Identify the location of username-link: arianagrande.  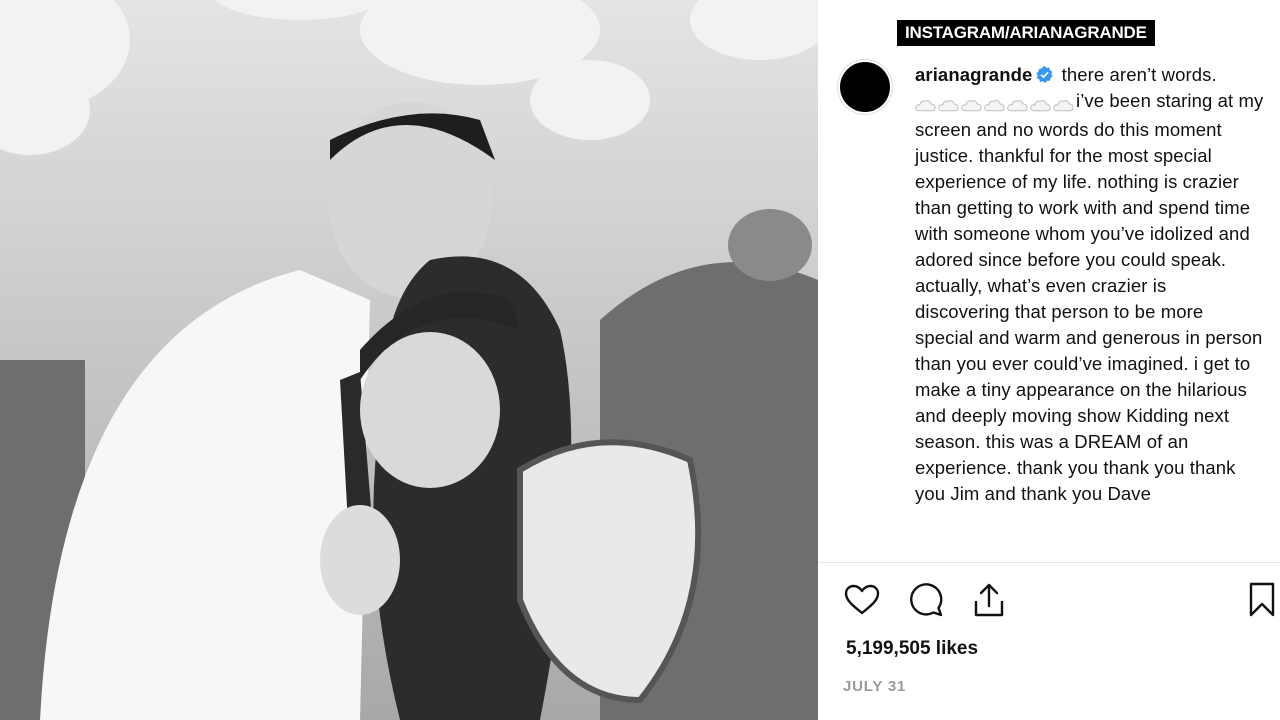
(973, 74).